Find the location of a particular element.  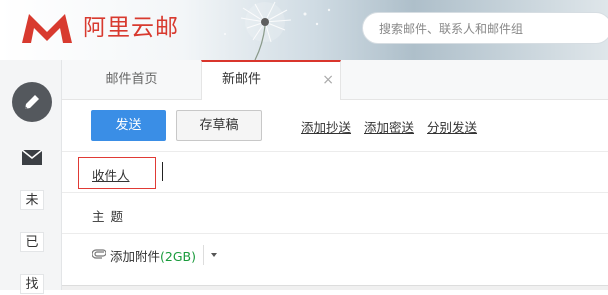

add-bcc-link: 添加密送 is located at coordinates (389, 126).